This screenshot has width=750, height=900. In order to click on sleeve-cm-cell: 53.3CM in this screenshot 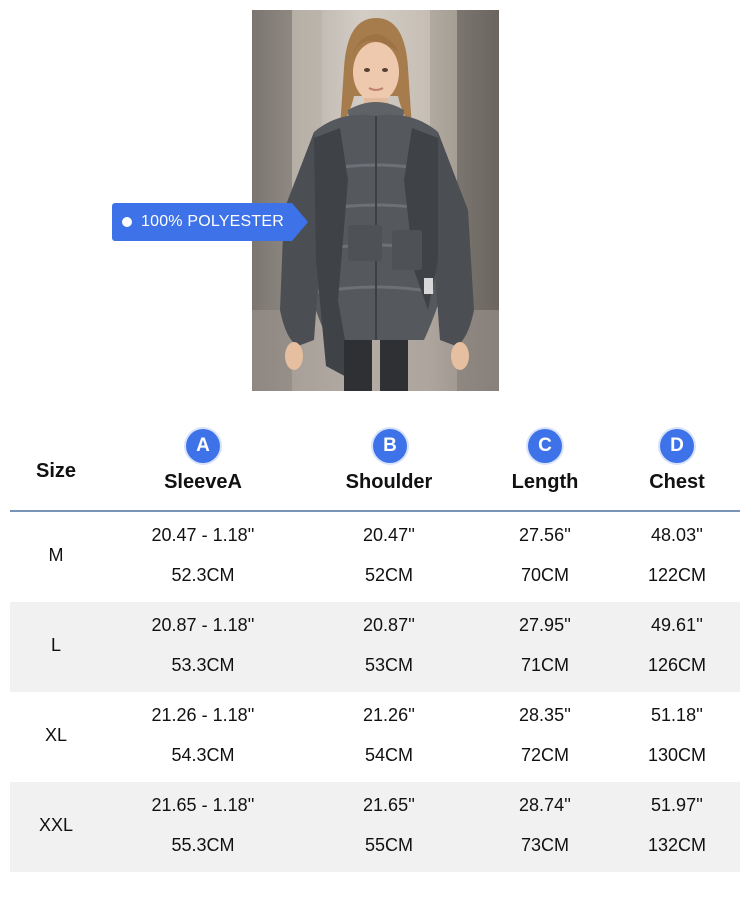, I will do `click(203, 665)`.